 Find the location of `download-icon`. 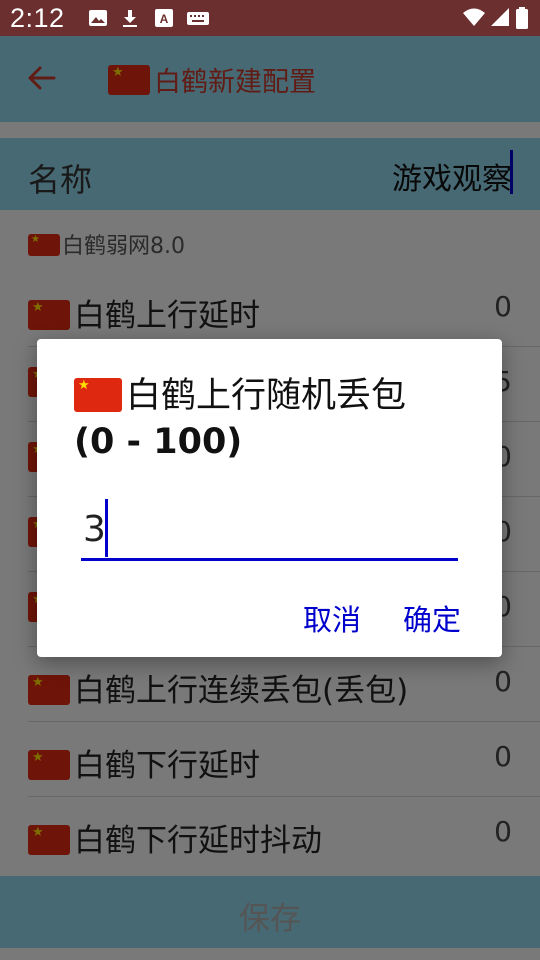

download-icon is located at coordinates (130, 18).